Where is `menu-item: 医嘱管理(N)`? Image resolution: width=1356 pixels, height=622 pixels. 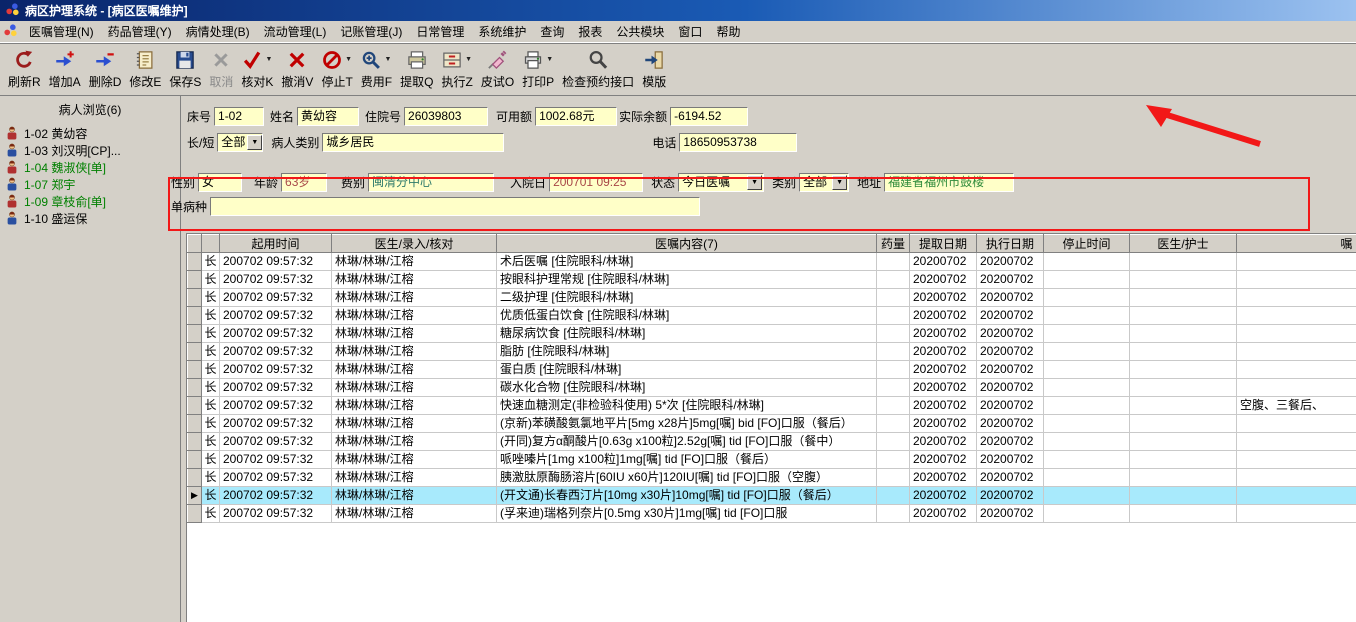 menu-item: 医嘱管理(N) is located at coordinates (61, 31).